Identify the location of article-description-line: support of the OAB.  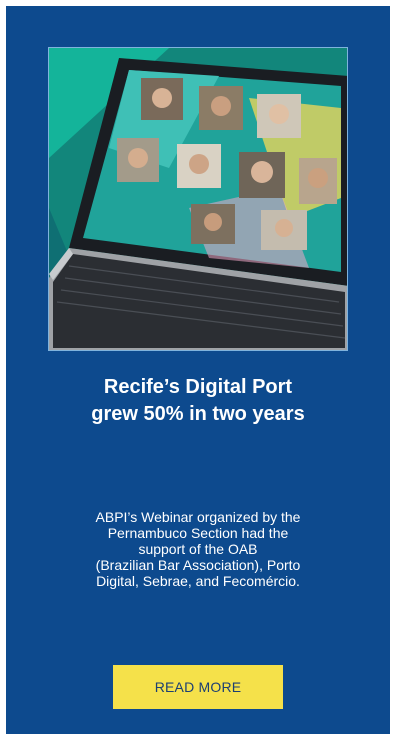
(198, 549).